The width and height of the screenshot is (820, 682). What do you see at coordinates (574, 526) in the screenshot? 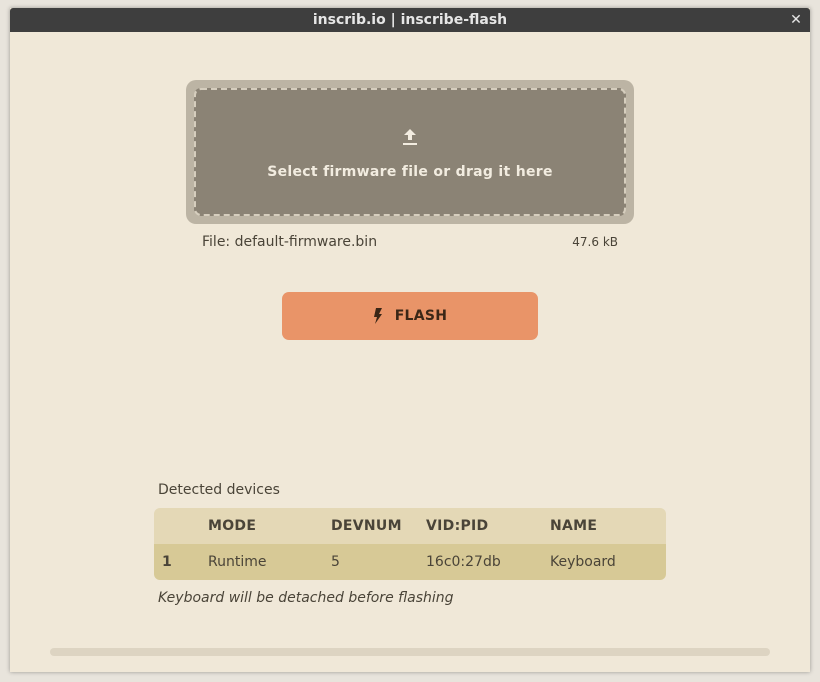
I see `column-header-name: NAME` at bounding box center [574, 526].